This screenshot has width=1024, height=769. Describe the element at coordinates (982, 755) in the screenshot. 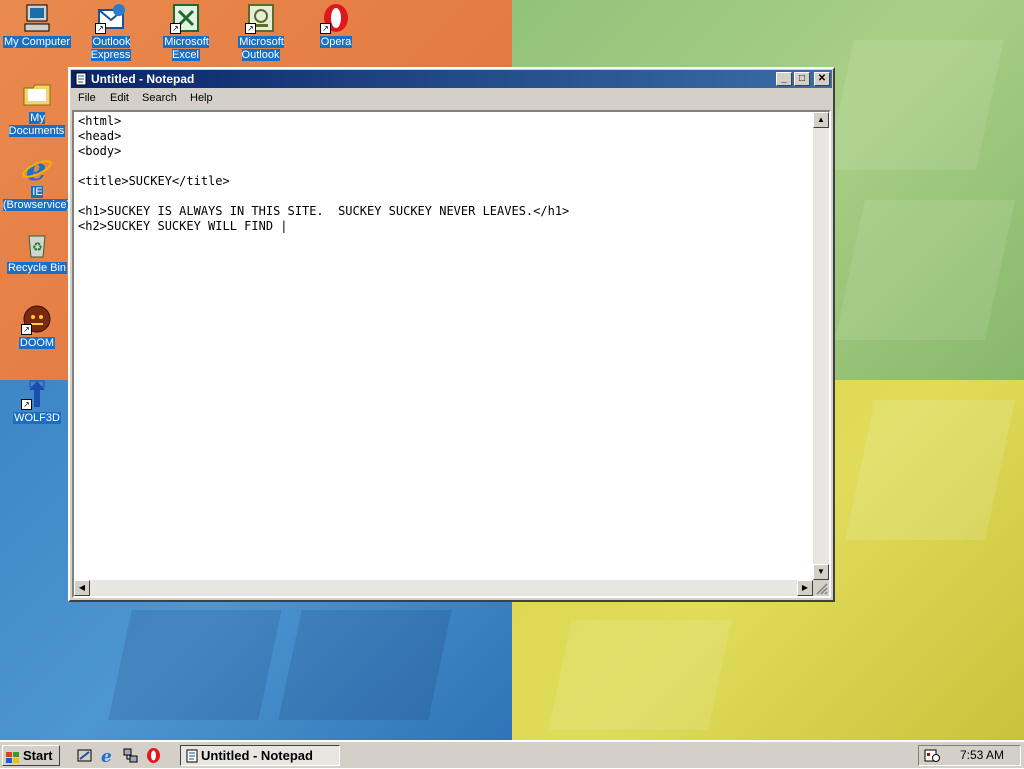

I see `clock: 7:53 AM` at that location.